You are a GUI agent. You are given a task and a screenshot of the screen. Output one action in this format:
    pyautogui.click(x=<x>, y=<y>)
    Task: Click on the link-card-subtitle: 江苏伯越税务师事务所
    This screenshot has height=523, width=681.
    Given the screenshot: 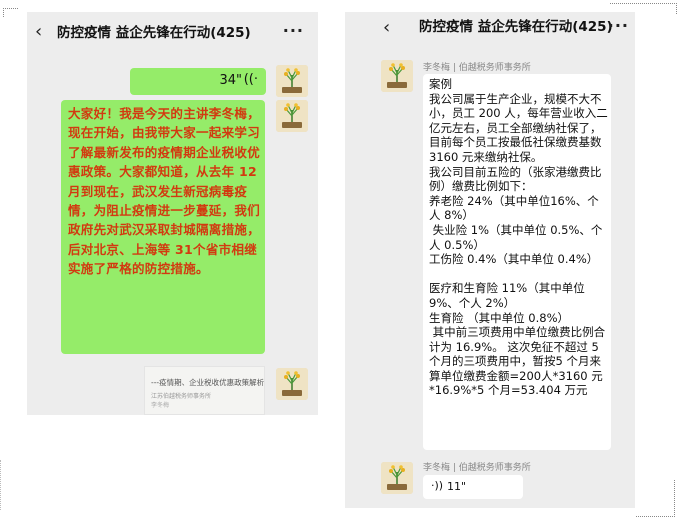 What is the action you would take?
    pyautogui.click(x=181, y=396)
    